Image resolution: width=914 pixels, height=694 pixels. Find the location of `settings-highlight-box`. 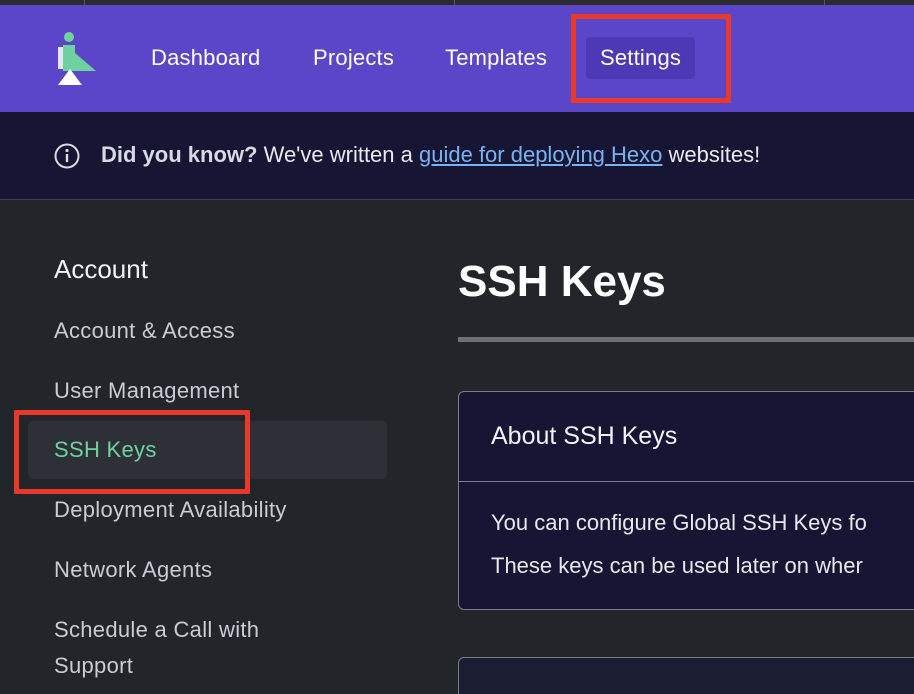

settings-highlight-box is located at coordinates (651, 58).